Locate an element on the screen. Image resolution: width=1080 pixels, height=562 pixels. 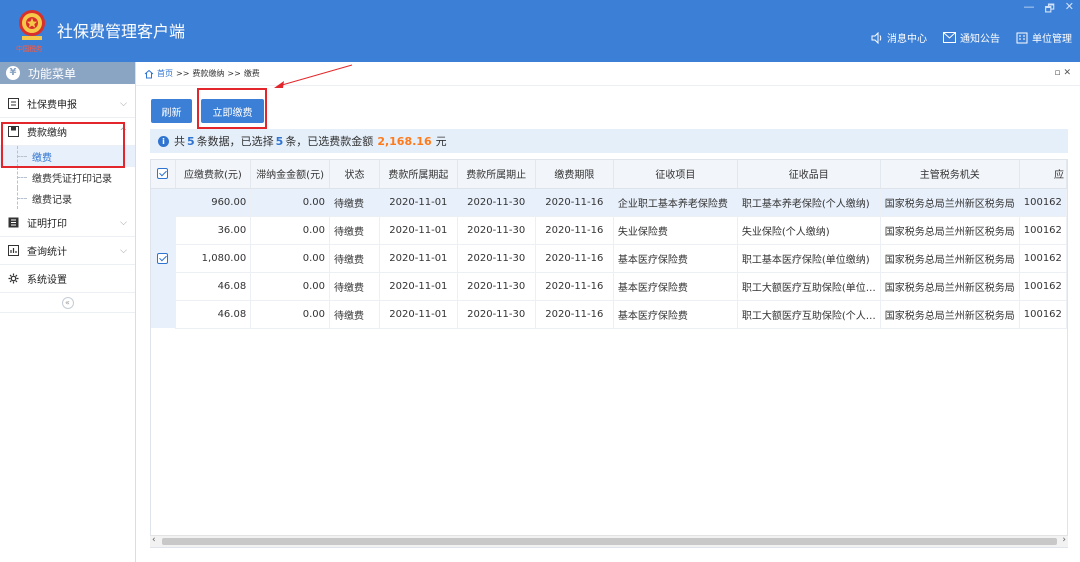
mail-icon is located at coordinates (949, 37).